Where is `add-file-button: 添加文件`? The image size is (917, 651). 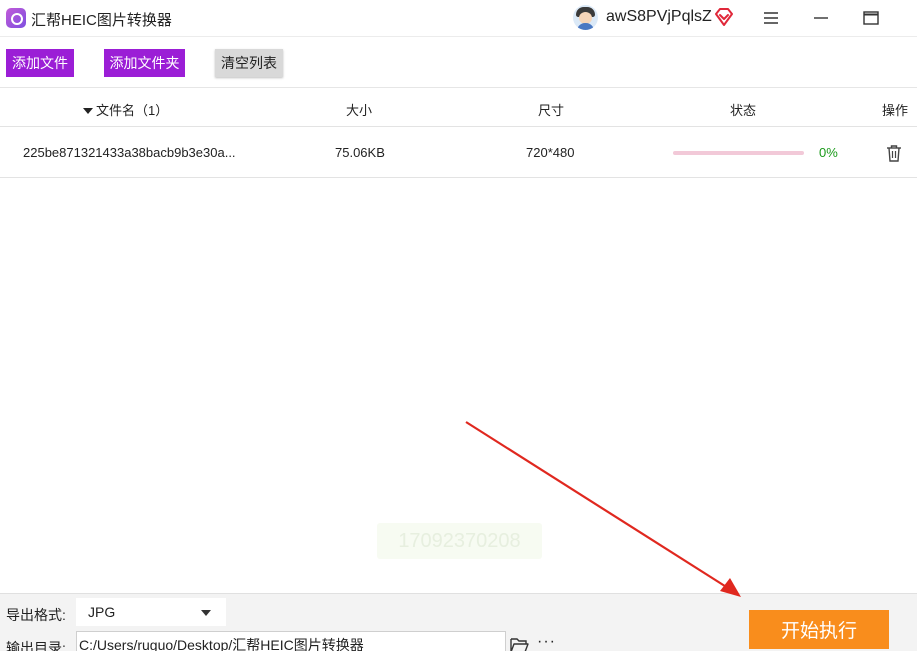
add-file-button: 添加文件 is located at coordinates (40, 63).